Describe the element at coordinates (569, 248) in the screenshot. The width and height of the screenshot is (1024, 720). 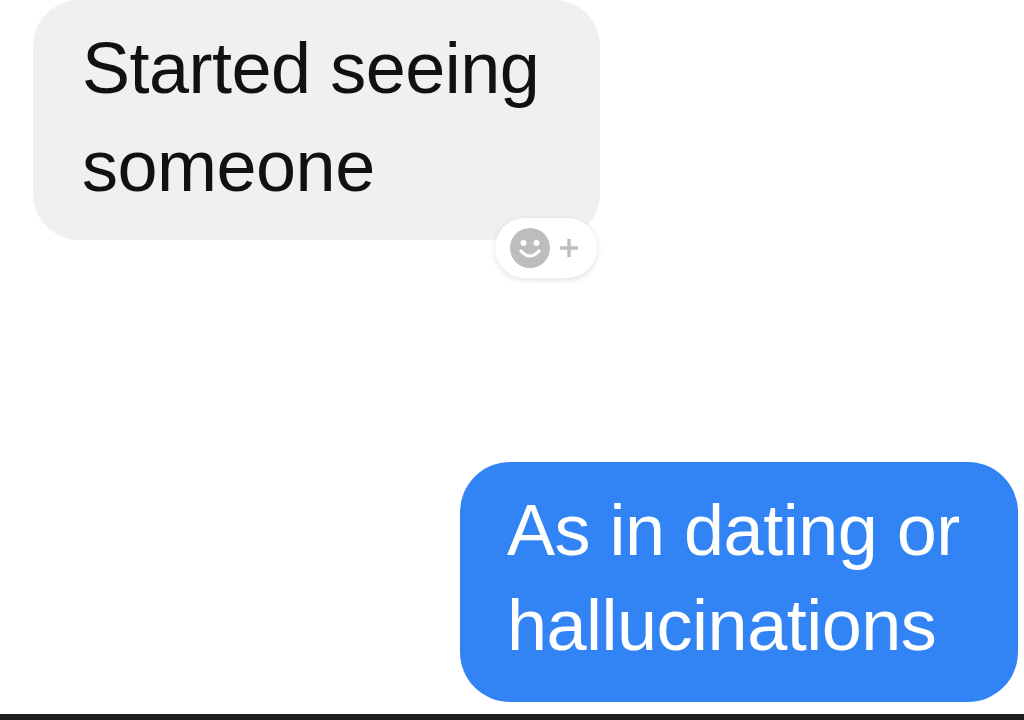
I see `plus-icon` at that location.